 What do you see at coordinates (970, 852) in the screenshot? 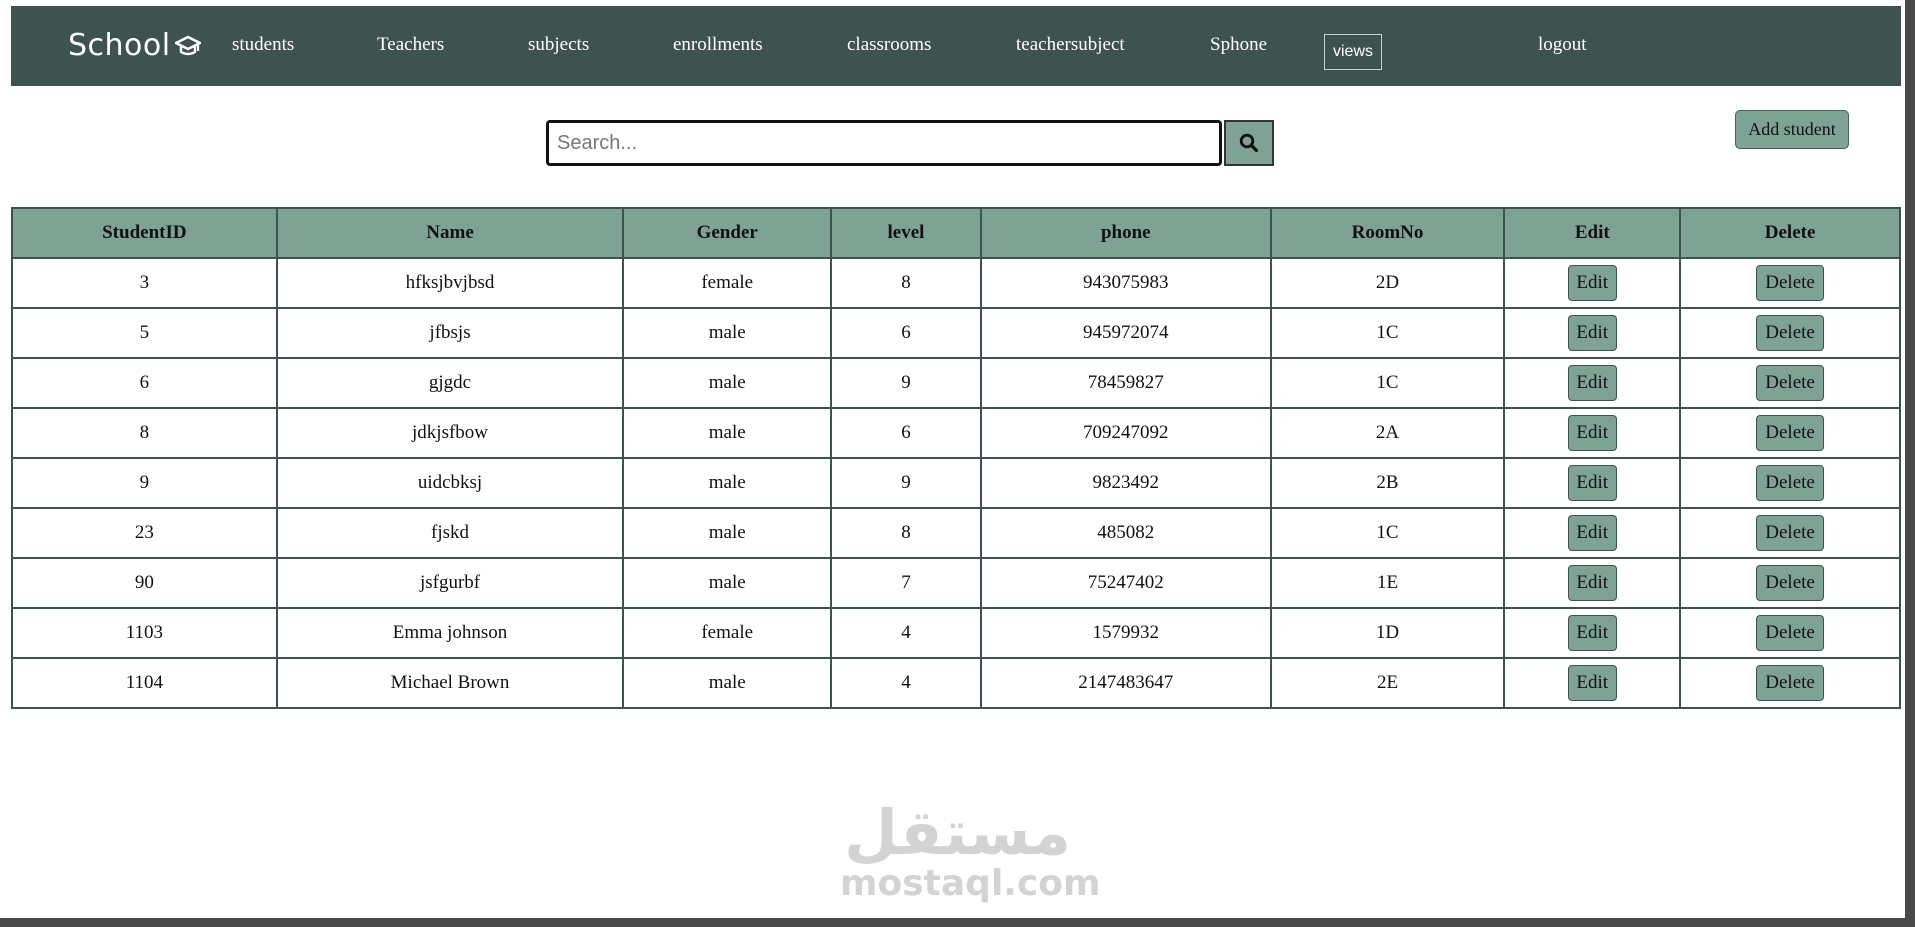
I see `watermark-logo: مستقل mostaql.com` at bounding box center [970, 852].